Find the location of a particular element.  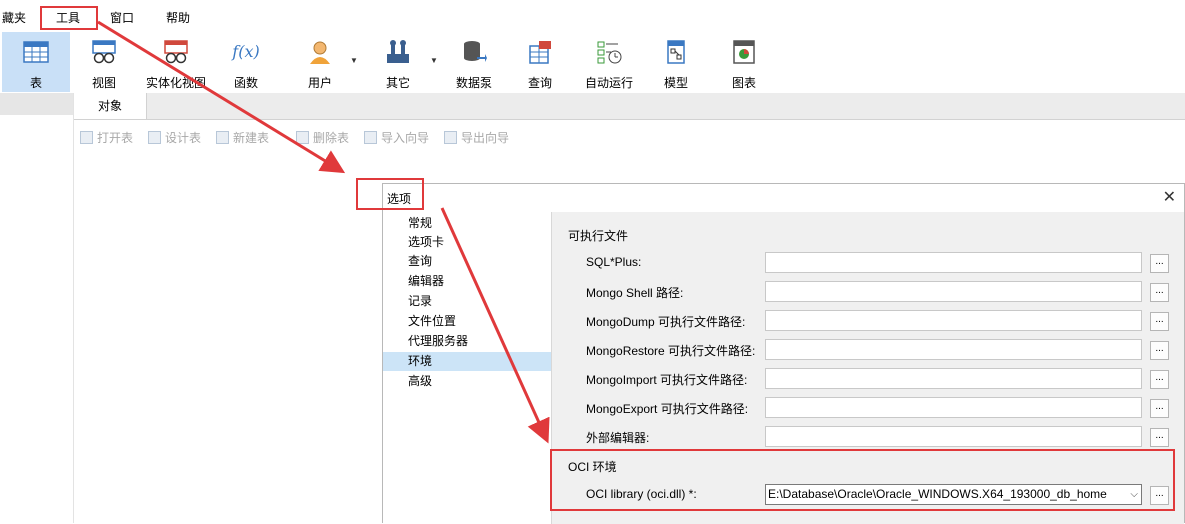

nav-item-environment: 环境 is located at coordinates (467, 361).